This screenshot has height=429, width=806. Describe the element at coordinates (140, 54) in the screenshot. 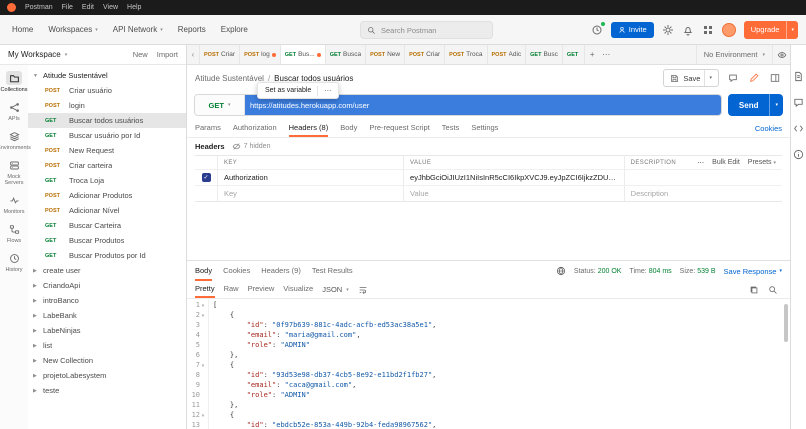

I see `new-button: New` at that location.